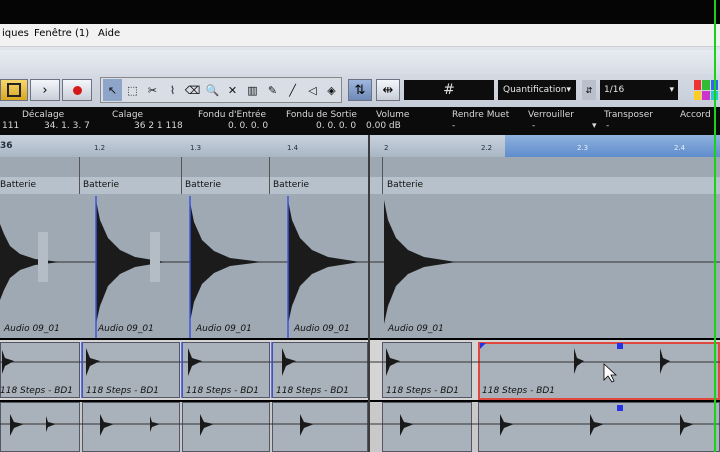 This screenshot has width=720, height=452. I want to click on ruler-mark: 36, so click(6, 146).